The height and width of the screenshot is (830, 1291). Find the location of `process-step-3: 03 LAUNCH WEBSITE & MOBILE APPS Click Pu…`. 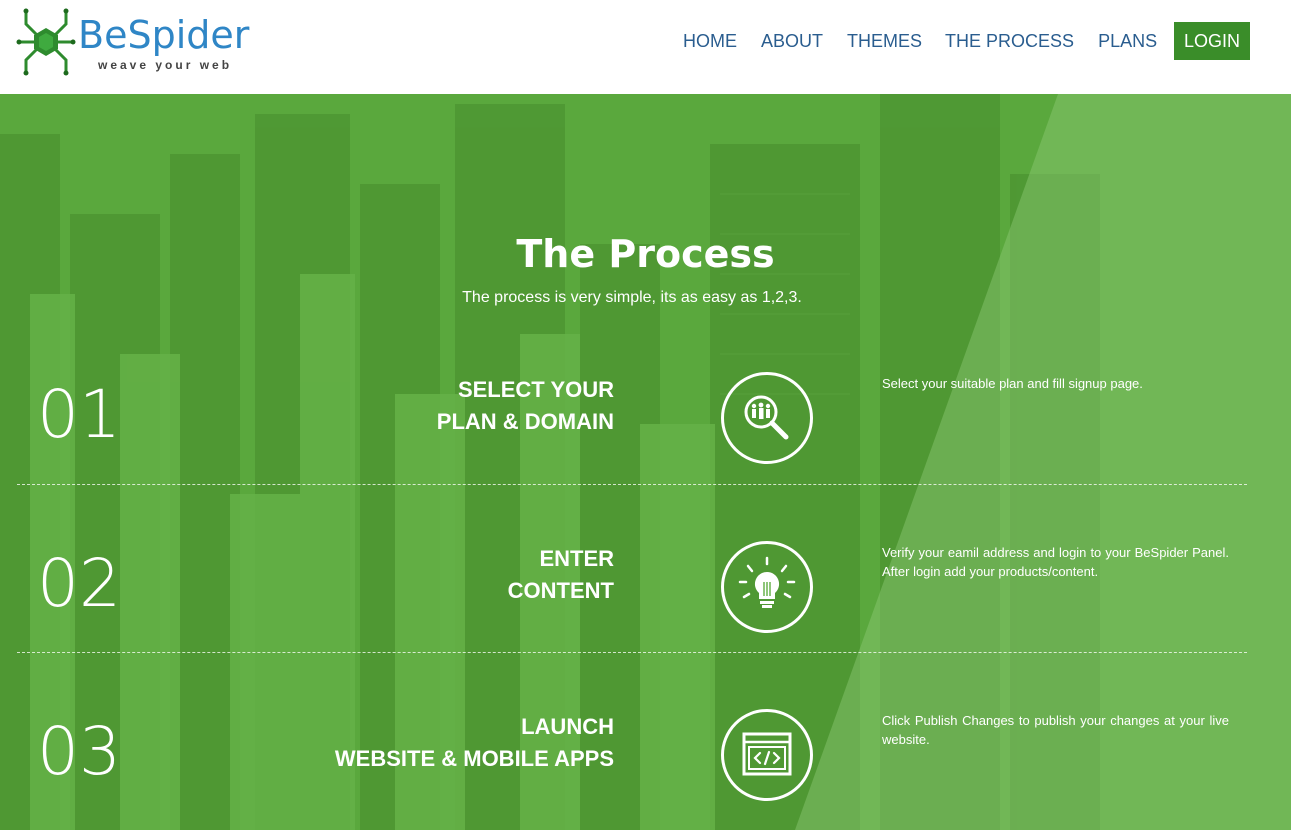

process-step-3: 03 LAUNCH WEBSITE & MOBILE APPS Click Pu… is located at coordinates (645, 769).